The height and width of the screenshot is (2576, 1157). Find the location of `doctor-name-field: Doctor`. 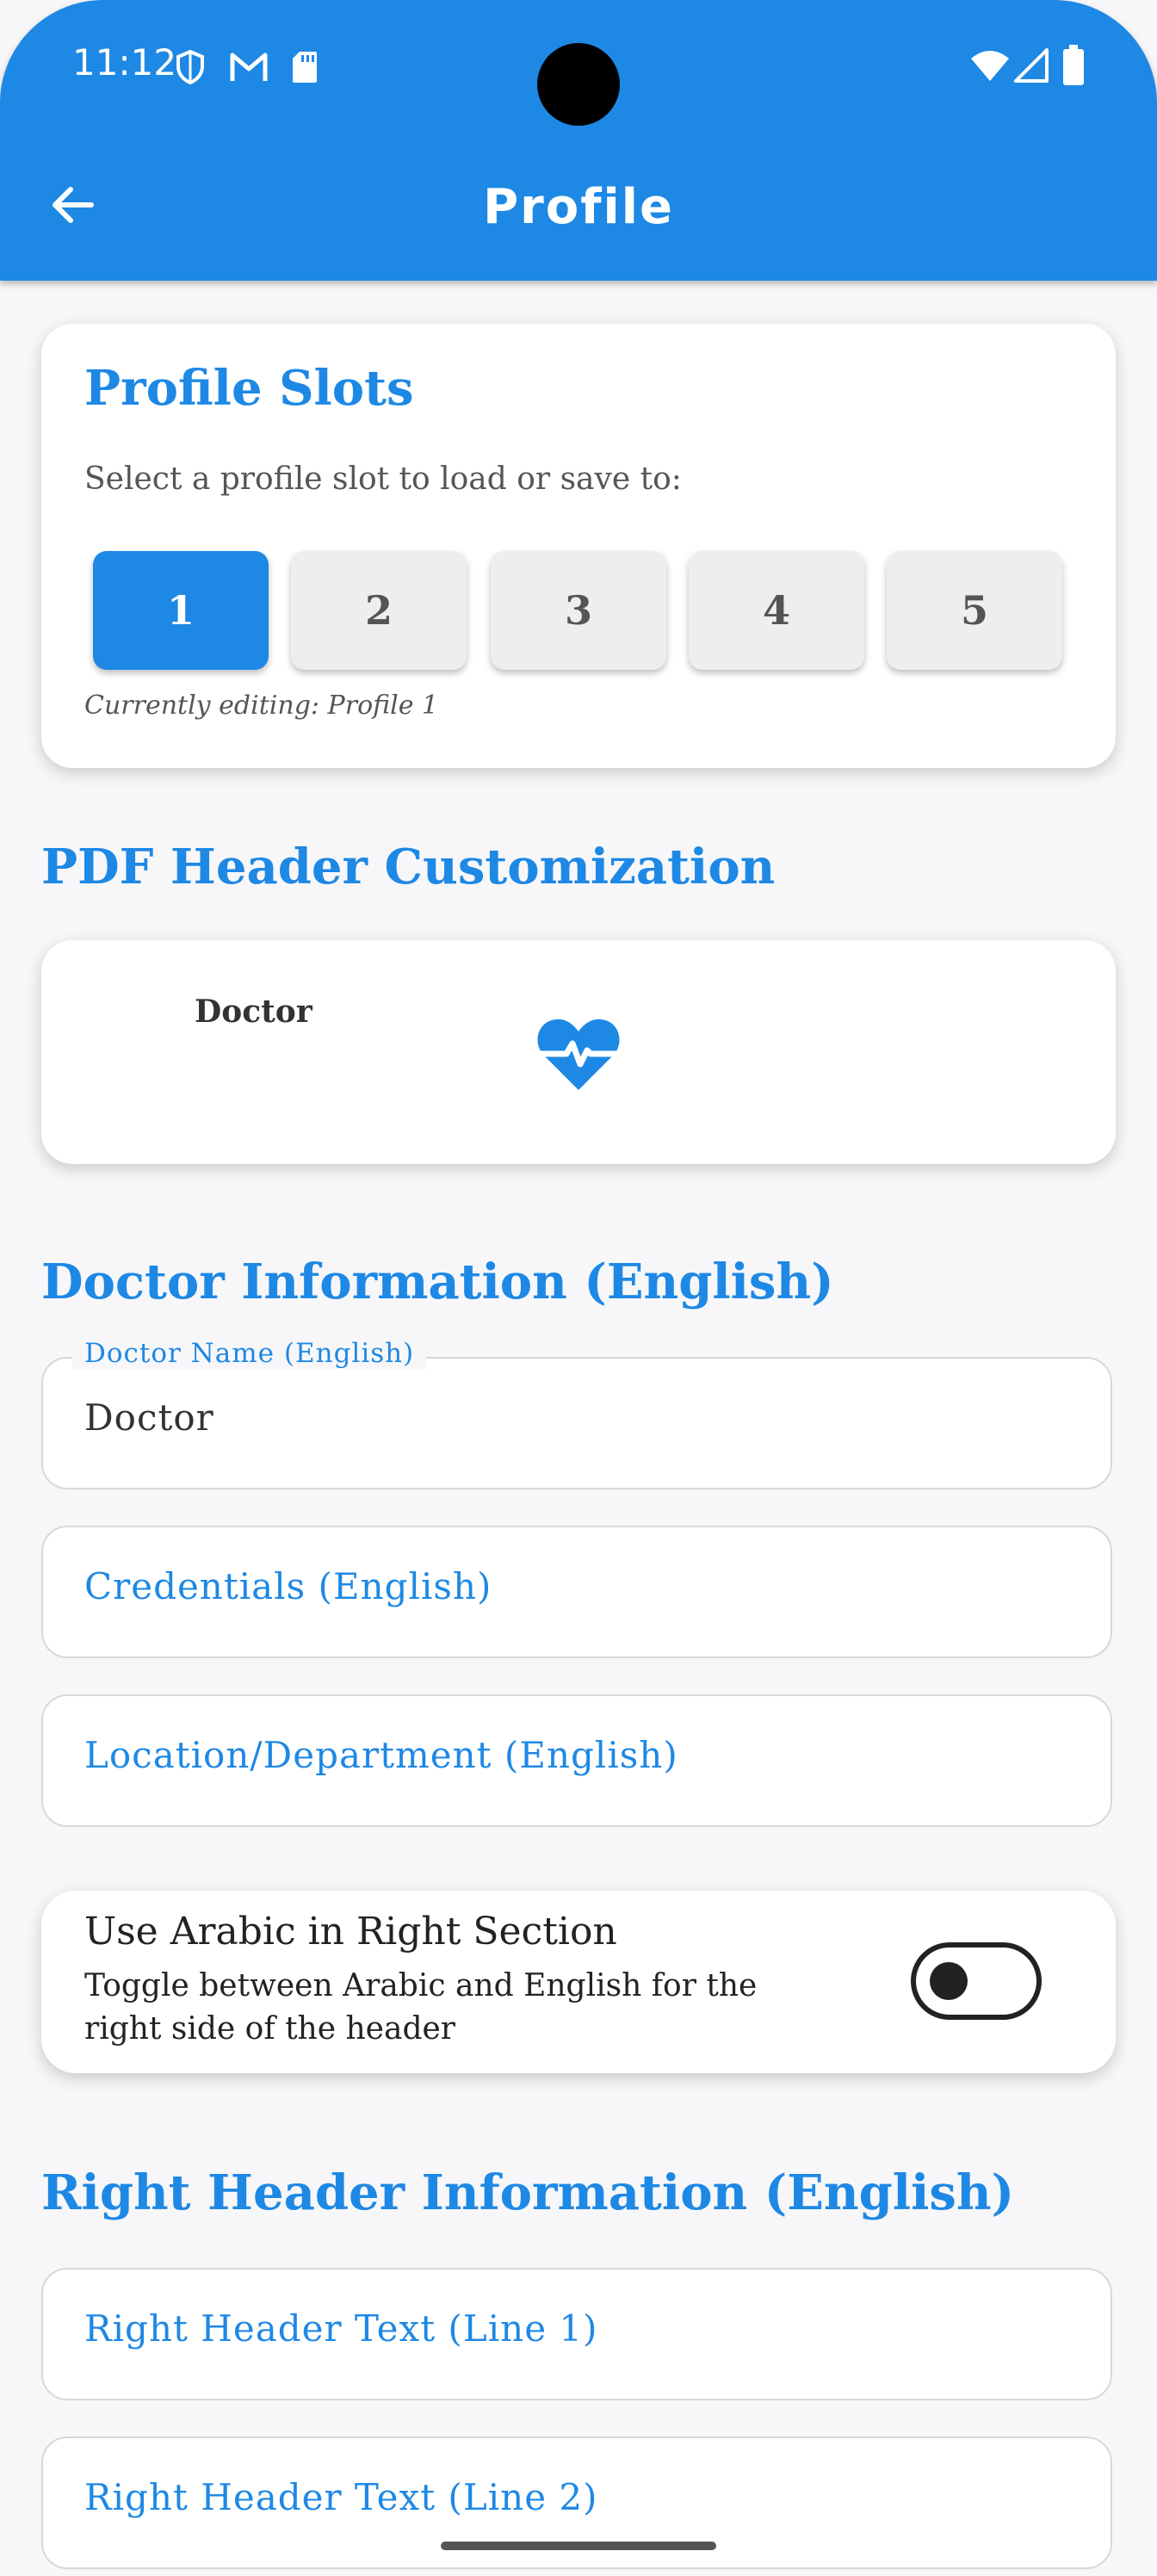

doctor-name-field: Doctor is located at coordinates (577, 1423).